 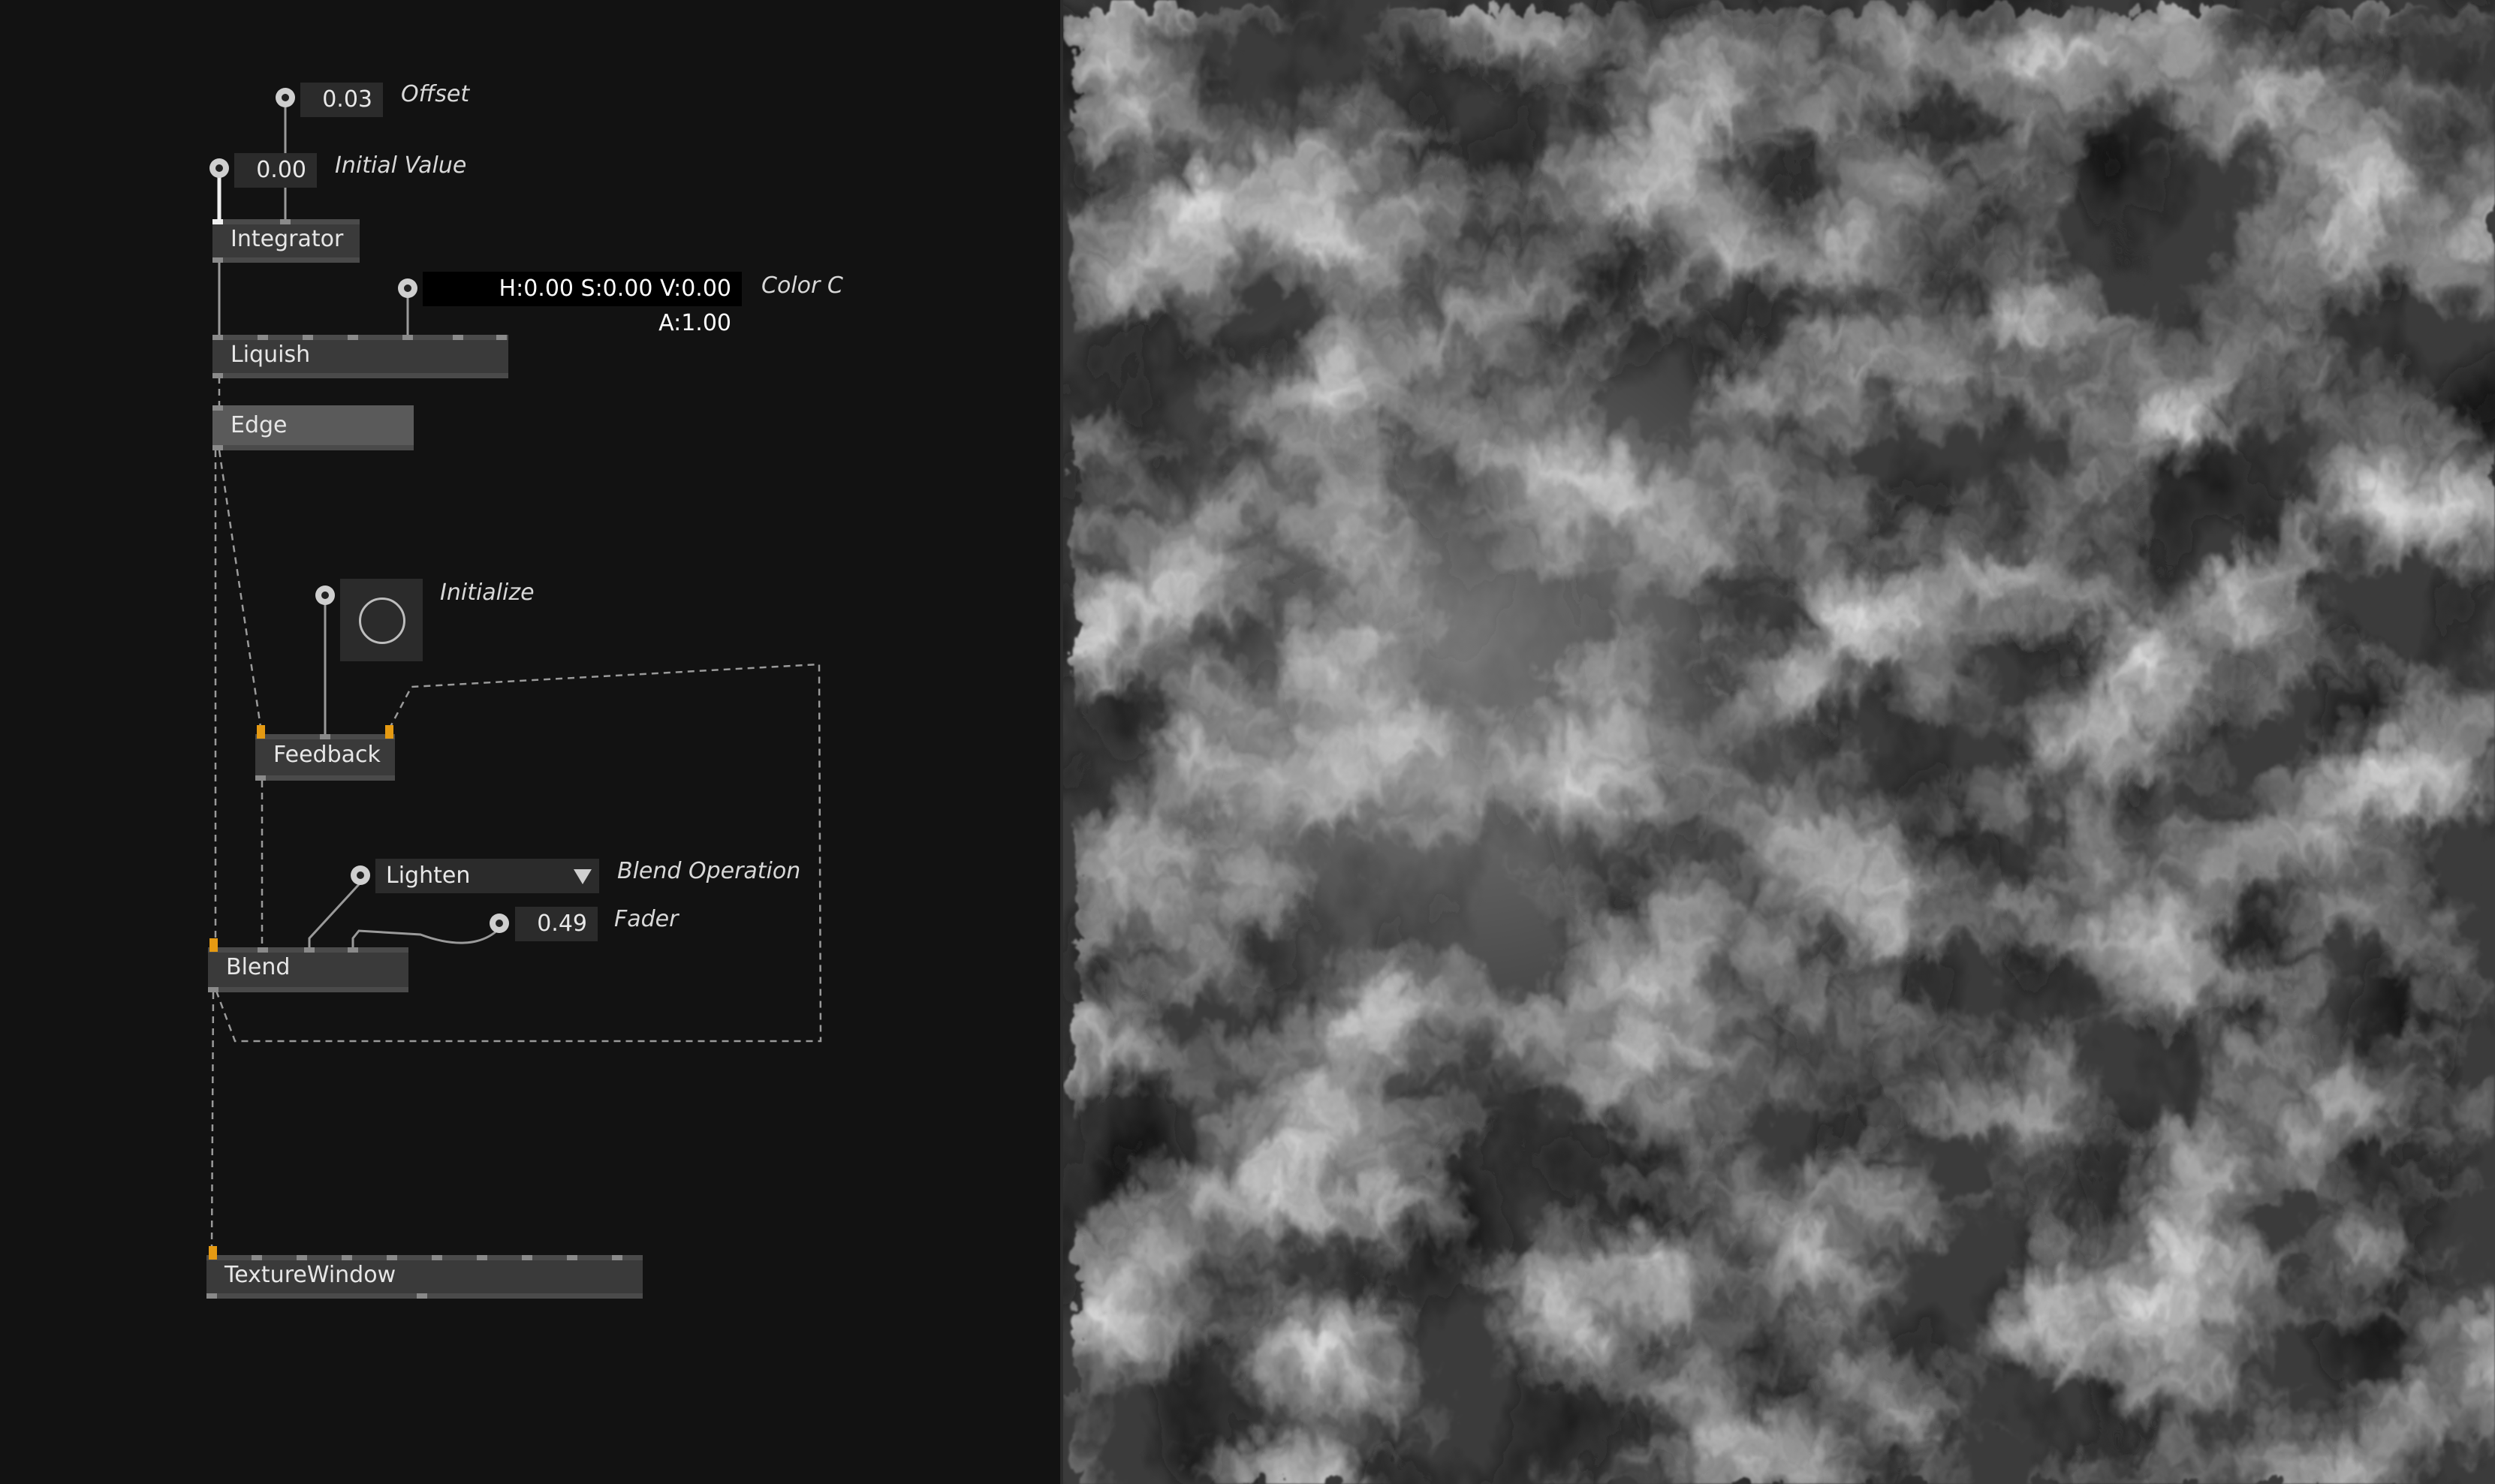 What do you see at coordinates (308, 945) in the screenshot?
I see `blend-input-pins` at bounding box center [308, 945].